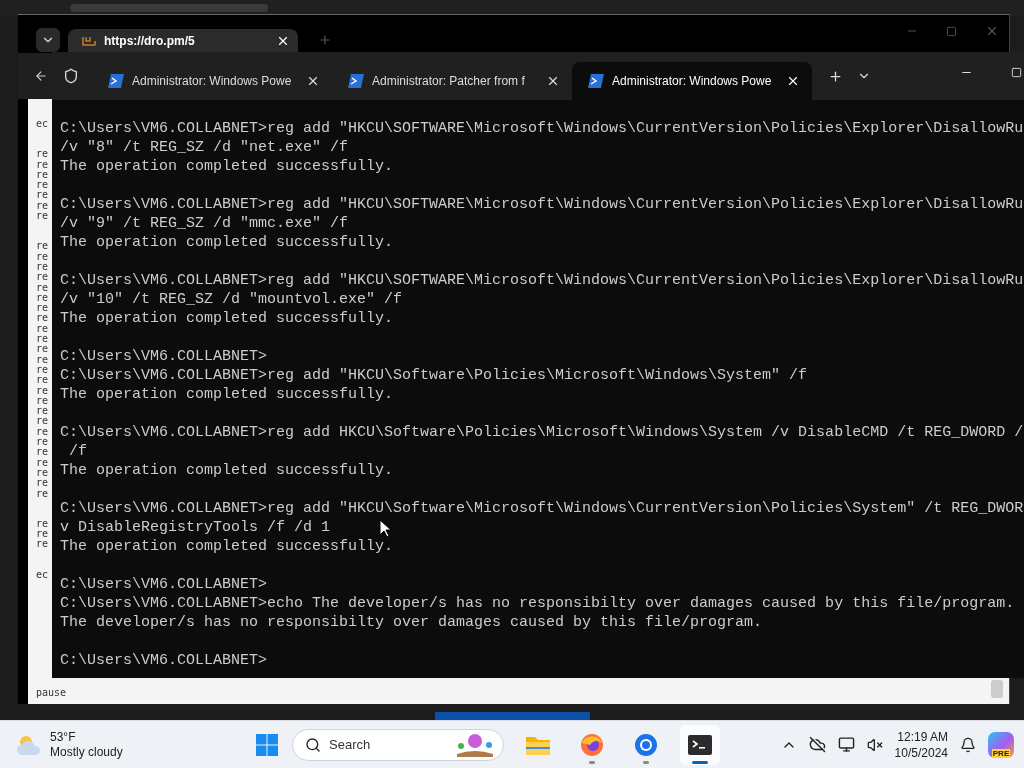 The width and height of the screenshot is (1024, 768). Describe the element at coordinates (77, 451) in the screenshot. I see `console-line: /f` at that location.